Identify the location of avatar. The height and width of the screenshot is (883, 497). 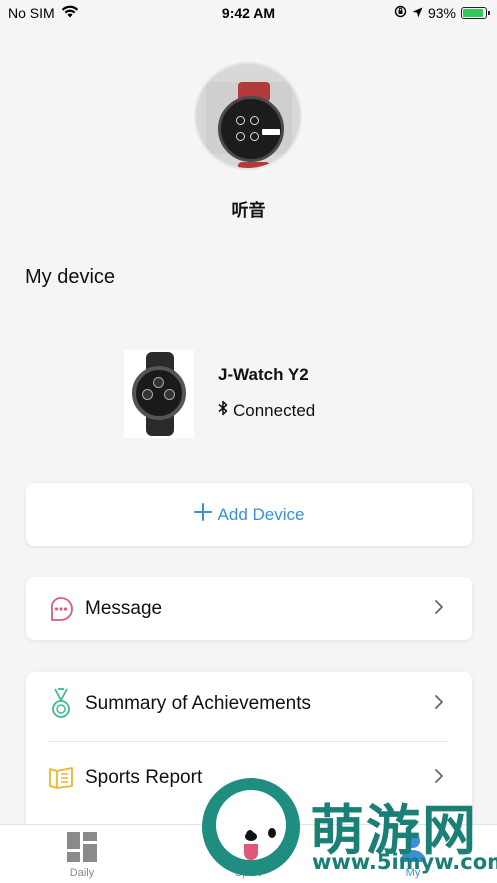
(248, 116).